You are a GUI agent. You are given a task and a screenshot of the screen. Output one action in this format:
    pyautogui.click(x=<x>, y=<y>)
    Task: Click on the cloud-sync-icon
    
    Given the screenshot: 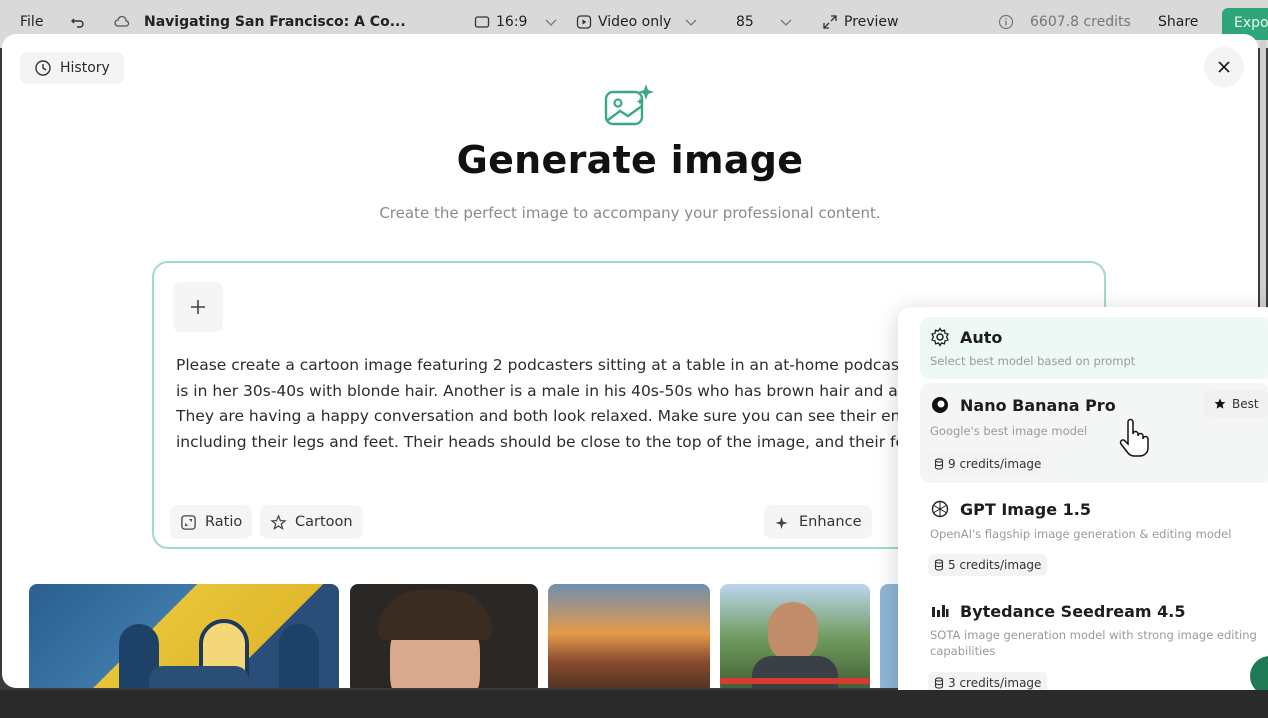 What is the action you would take?
    pyautogui.click(x=122, y=22)
    